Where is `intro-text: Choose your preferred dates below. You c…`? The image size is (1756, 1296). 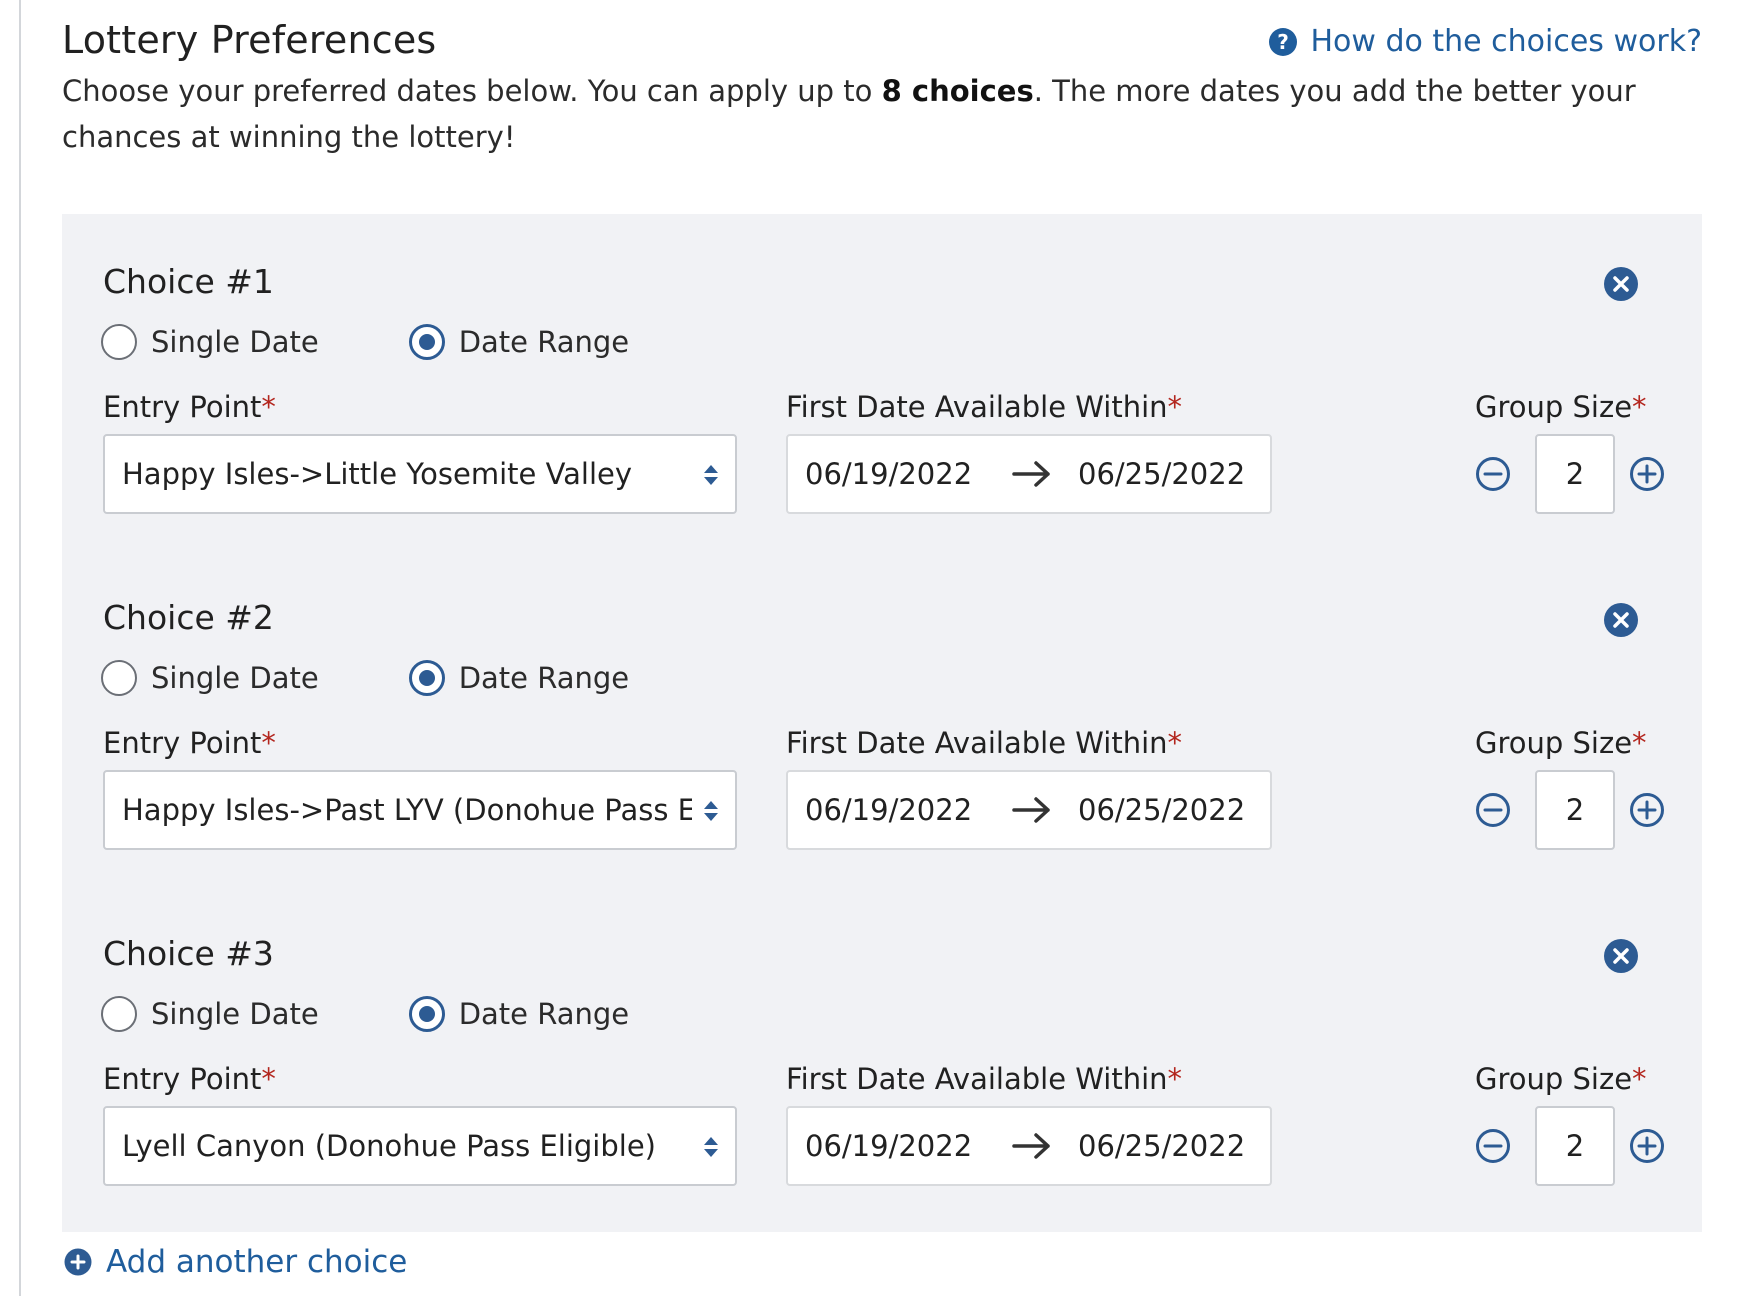 intro-text: Choose your preferred dates below. You c… is located at coordinates (862, 114).